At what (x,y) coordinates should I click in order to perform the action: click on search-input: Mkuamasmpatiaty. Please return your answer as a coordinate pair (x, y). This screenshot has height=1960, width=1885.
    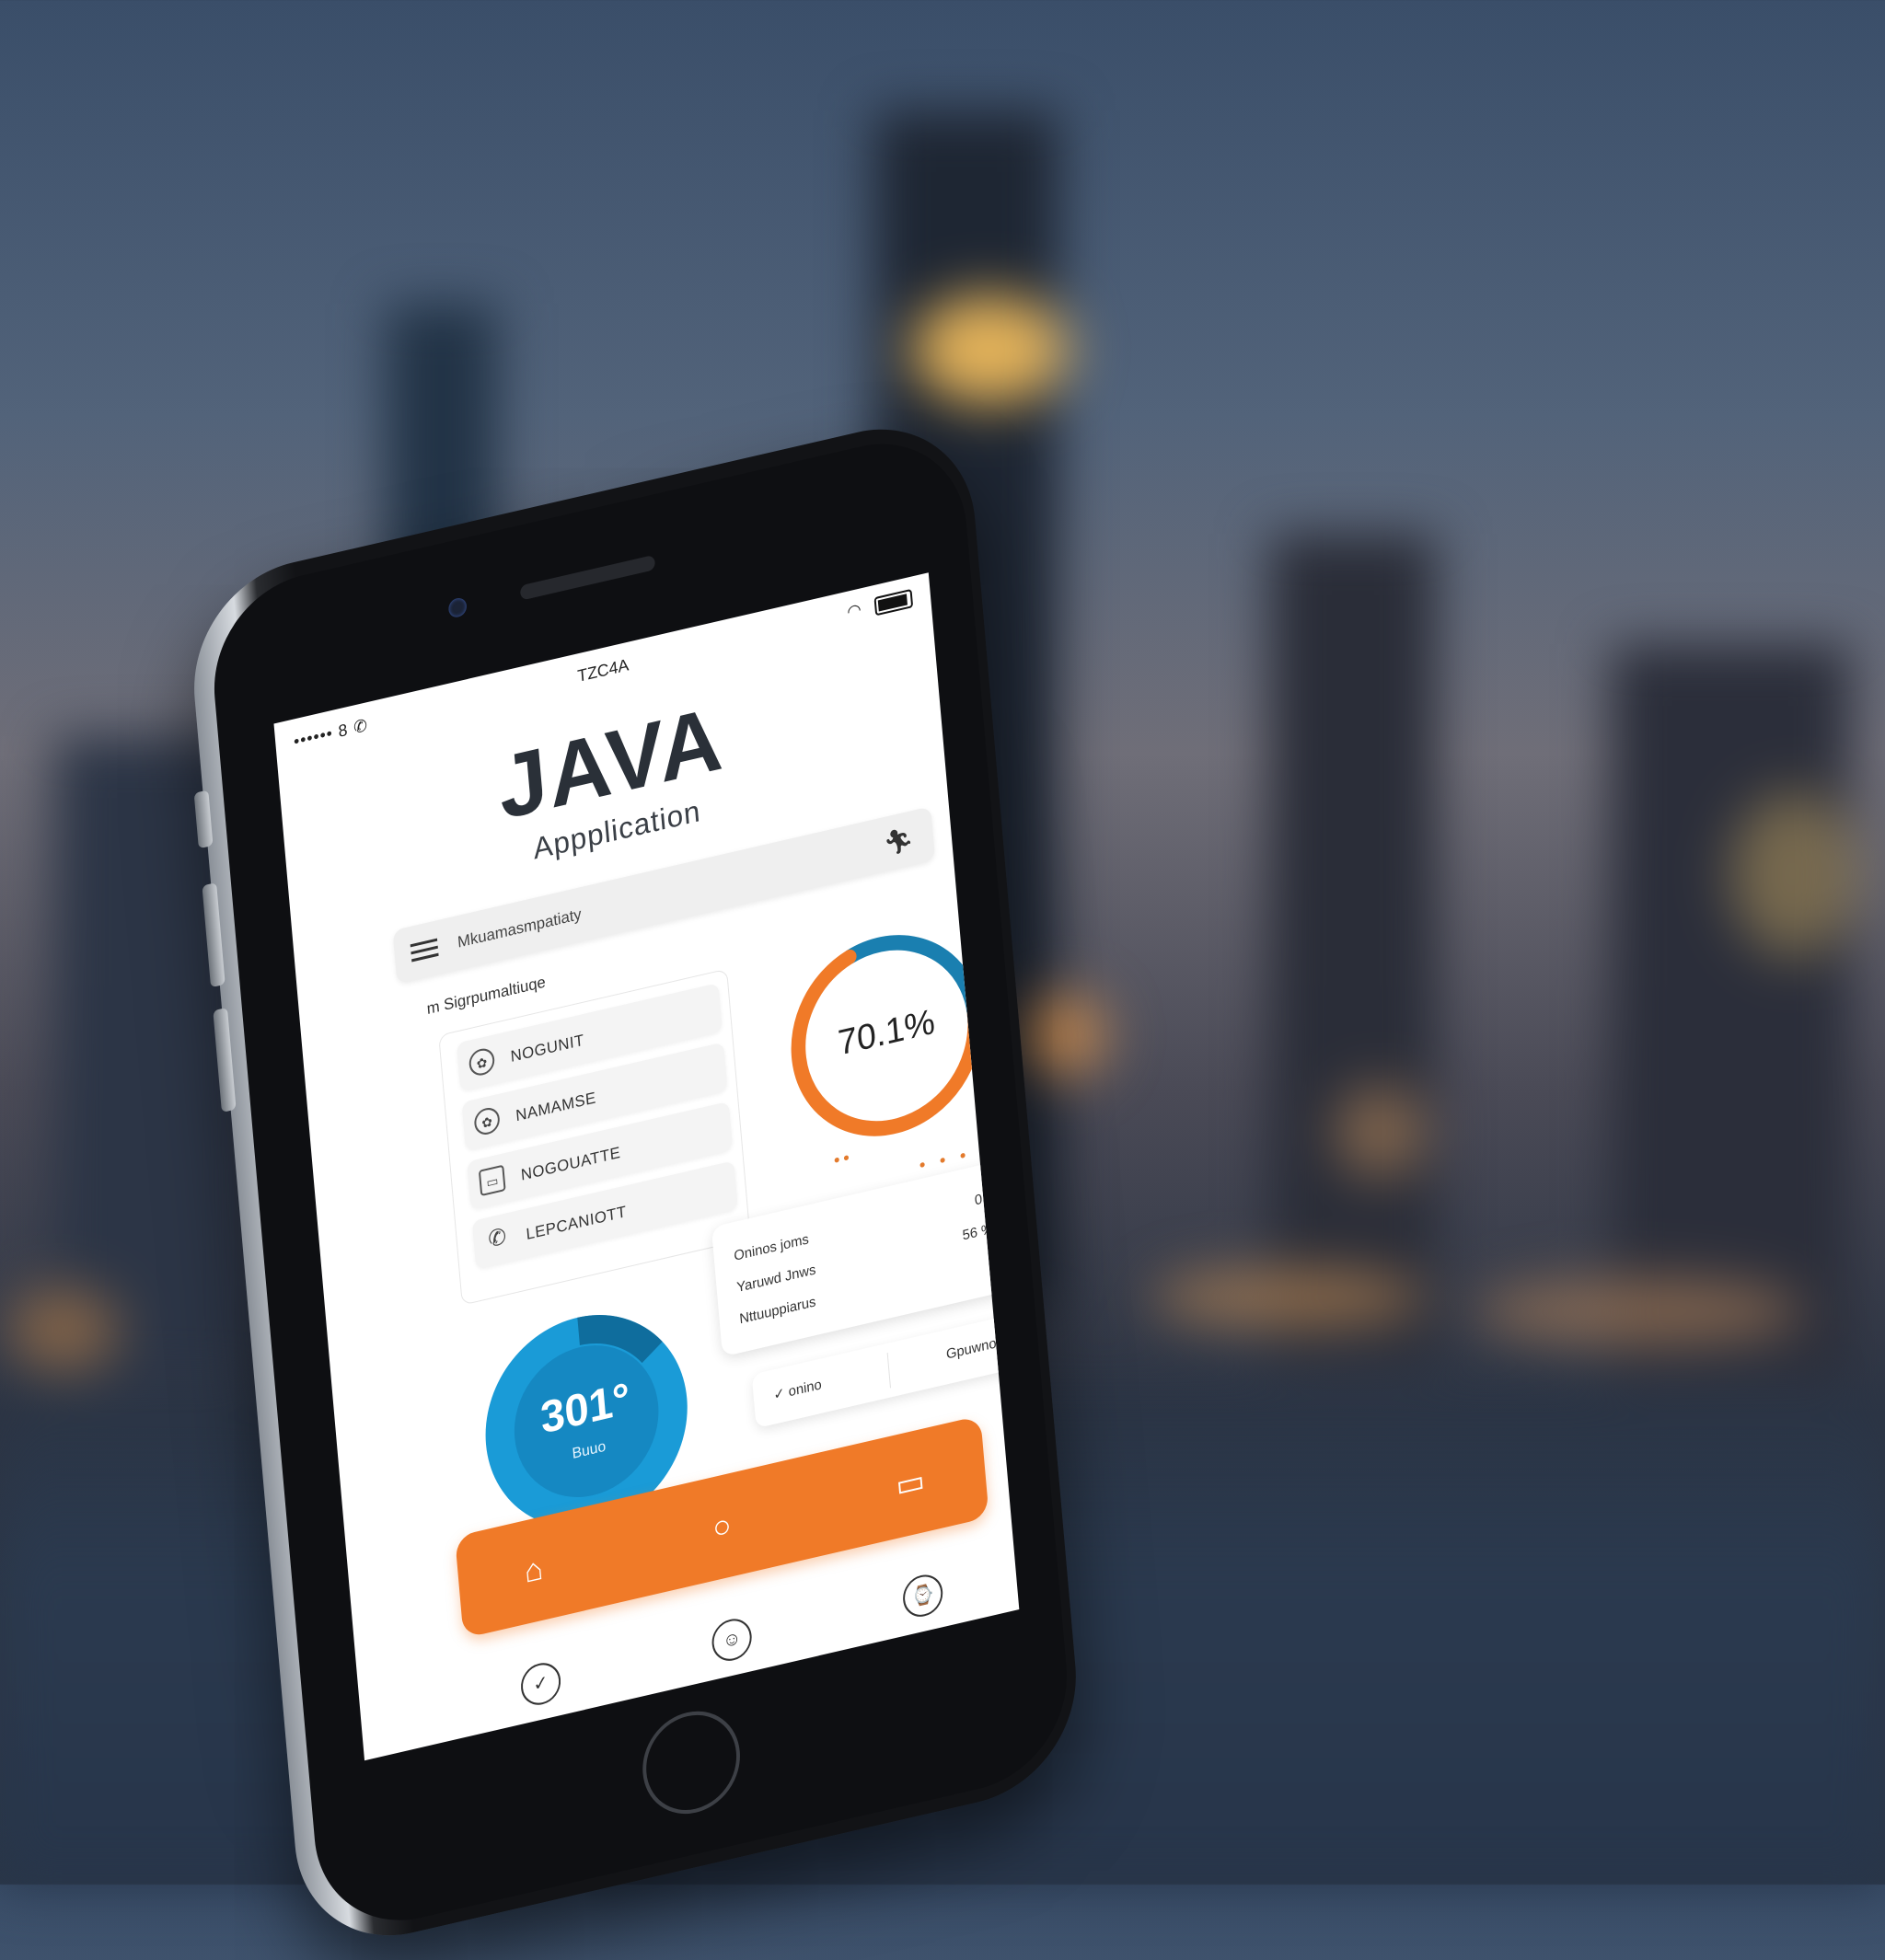
    Looking at the image, I should click on (519, 928).